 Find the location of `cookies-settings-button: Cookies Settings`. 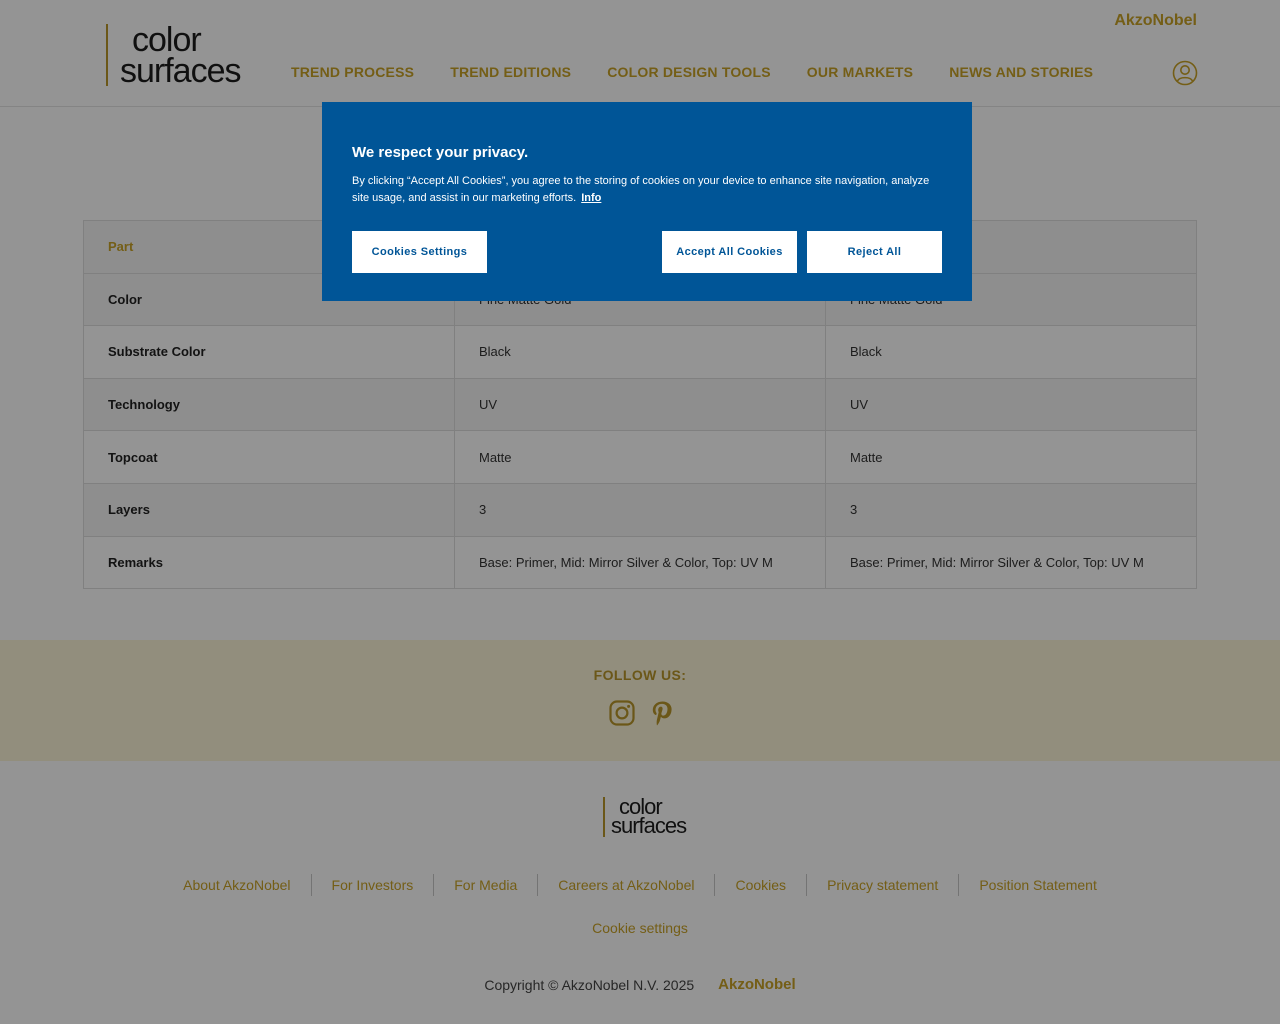

cookies-settings-button: Cookies Settings is located at coordinates (419, 252).